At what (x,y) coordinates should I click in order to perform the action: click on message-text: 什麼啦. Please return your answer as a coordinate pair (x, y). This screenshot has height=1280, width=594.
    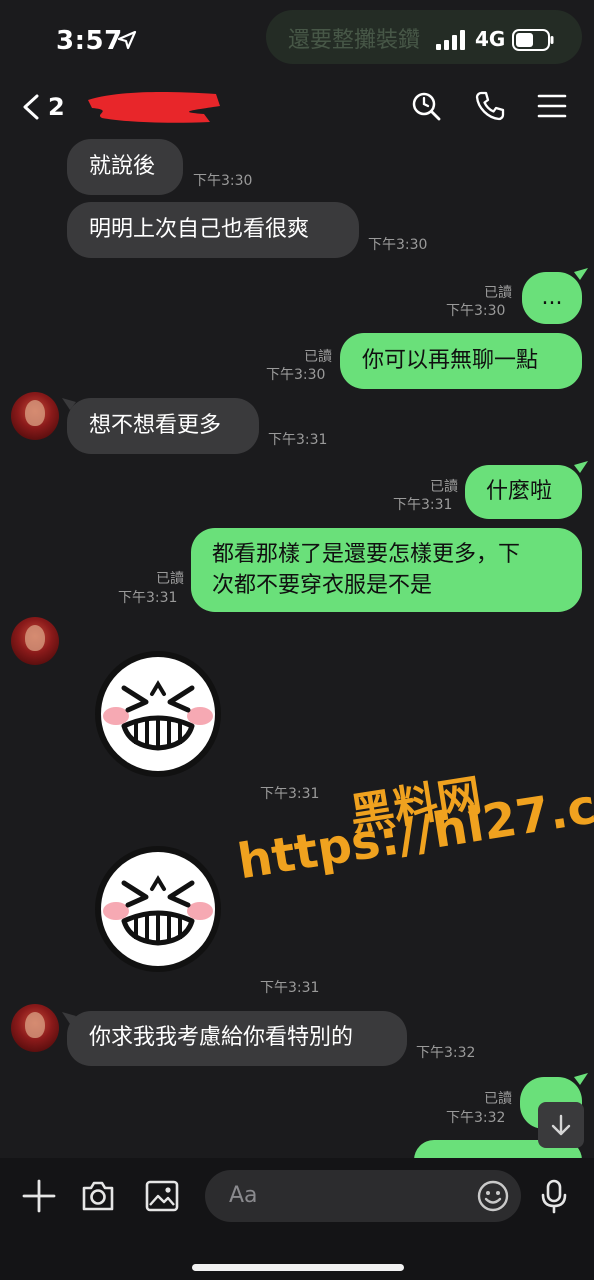
    Looking at the image, I should click on (519, 491).